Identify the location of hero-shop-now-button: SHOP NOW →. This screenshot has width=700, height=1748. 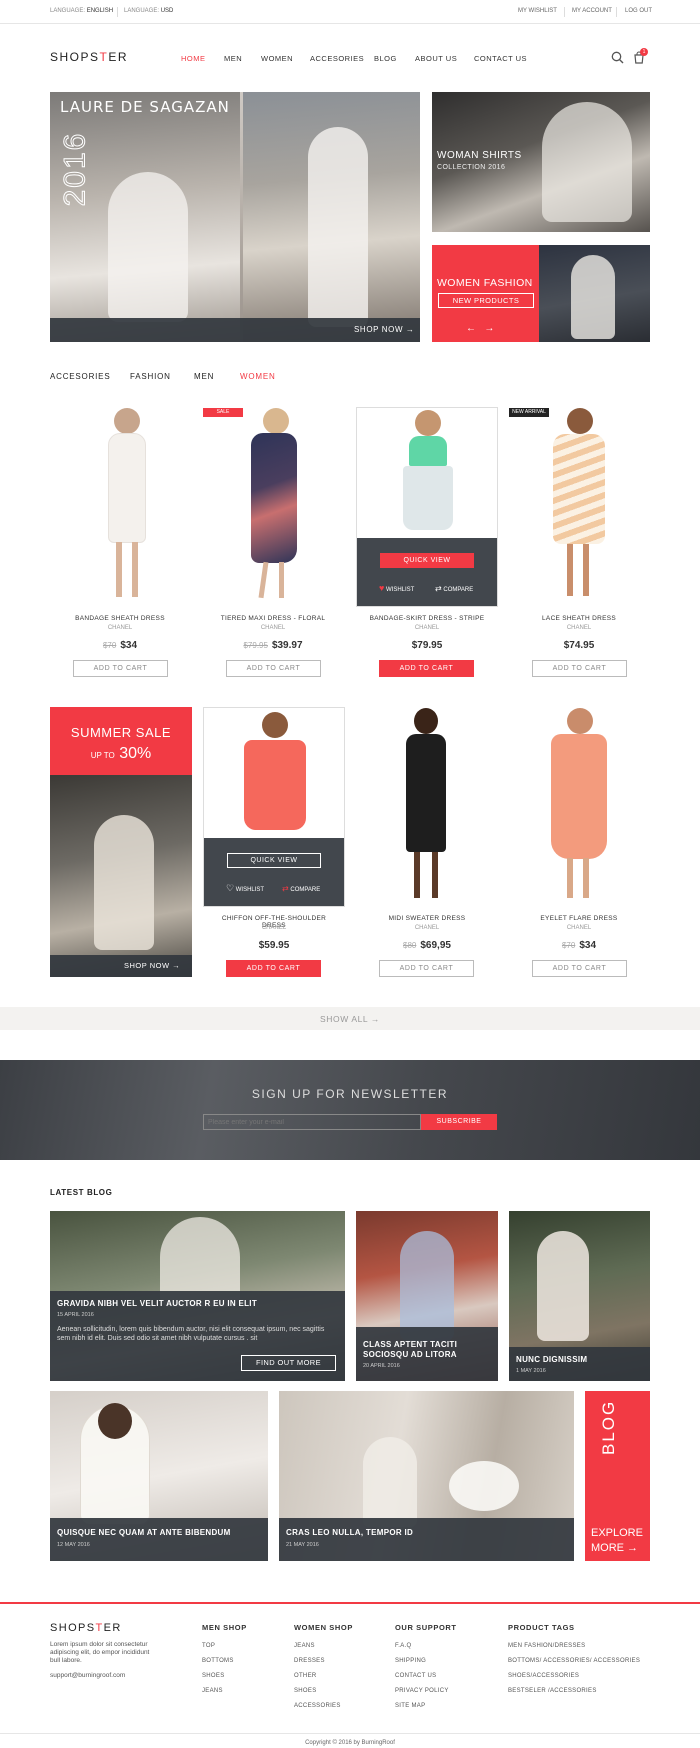
(384, 329).